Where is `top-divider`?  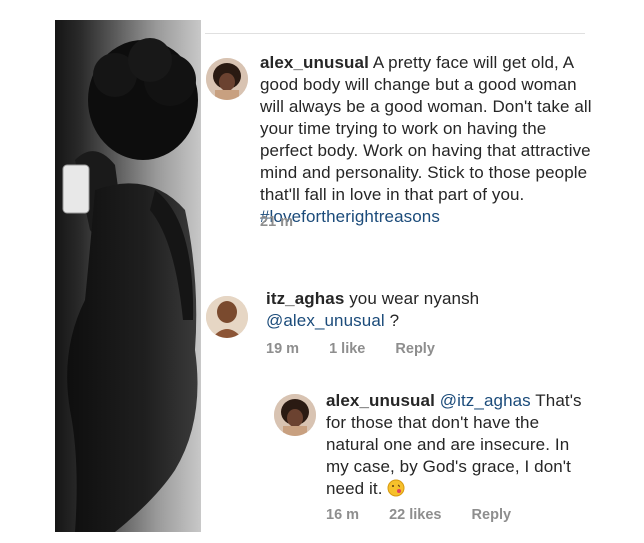 top-divider is located at coordinates (395, 33).